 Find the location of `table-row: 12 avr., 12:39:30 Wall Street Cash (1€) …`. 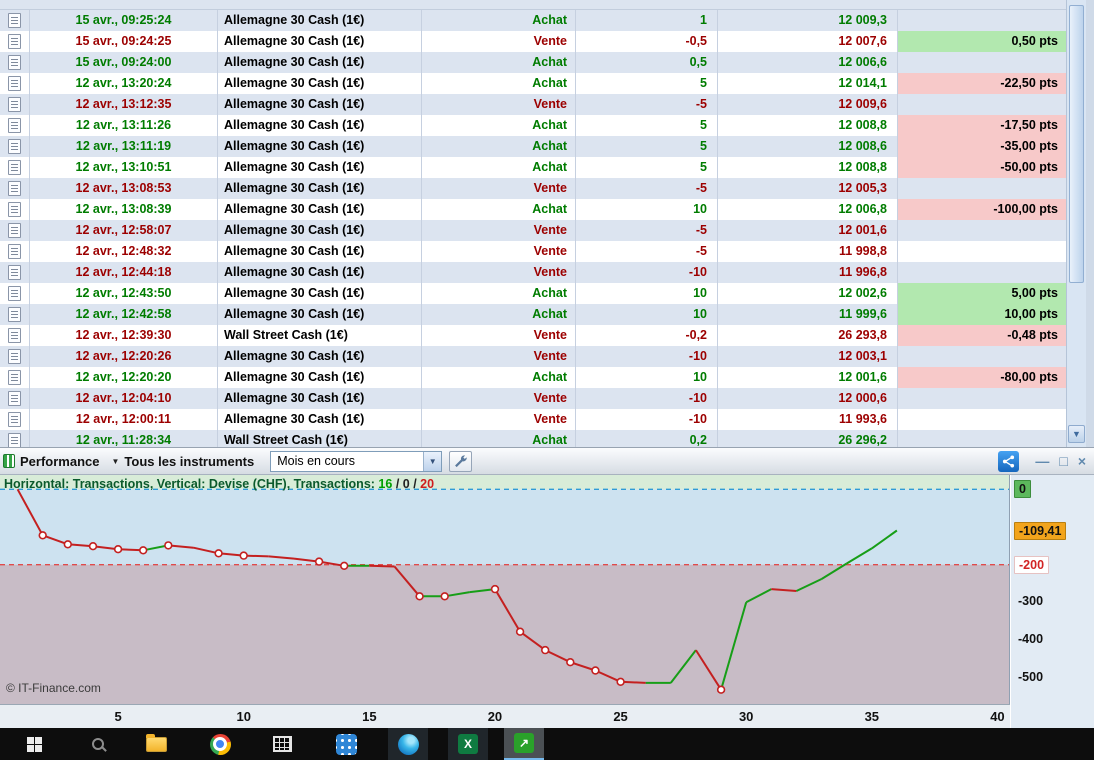

table-row: 12 avr., 12:39:30 Wall Street Cash (1€) … is located at coordinates (533, 335).